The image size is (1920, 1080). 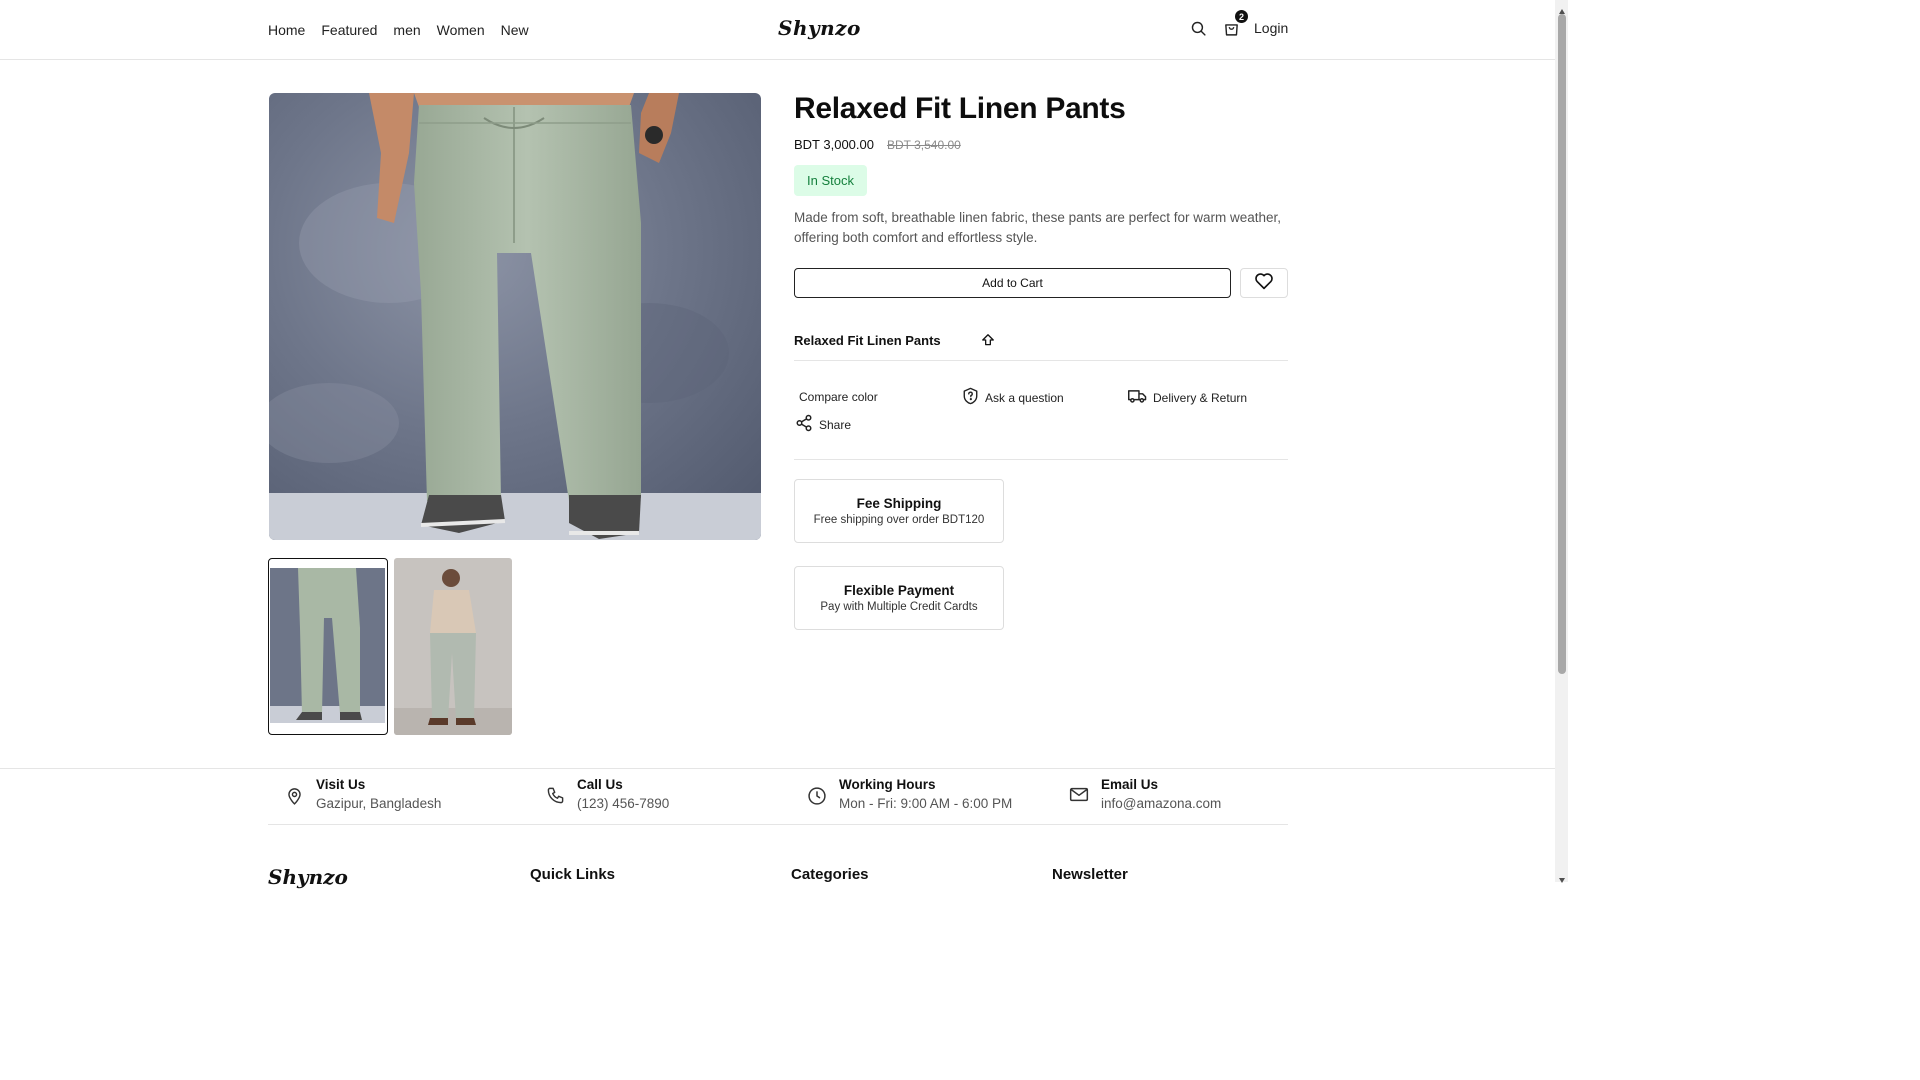 I want to click on product-title: Relaxed Fit Linen Pants, so click(x=960, y=108).